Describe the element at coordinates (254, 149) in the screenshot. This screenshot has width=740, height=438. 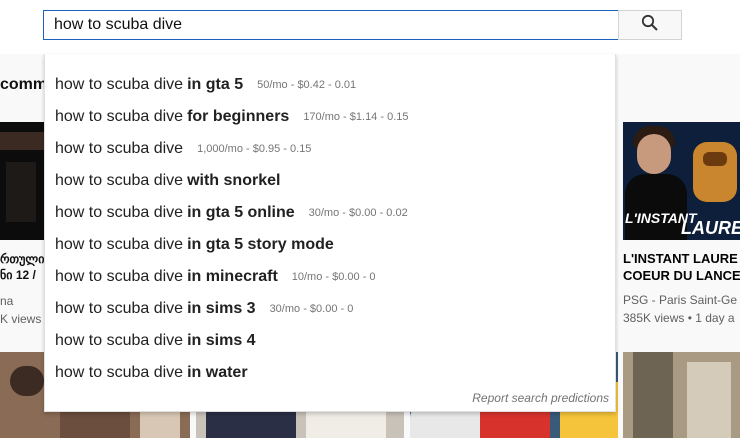
I see `keyword-stats: 1,000/mo - $0.95 - 0.15` at that location.